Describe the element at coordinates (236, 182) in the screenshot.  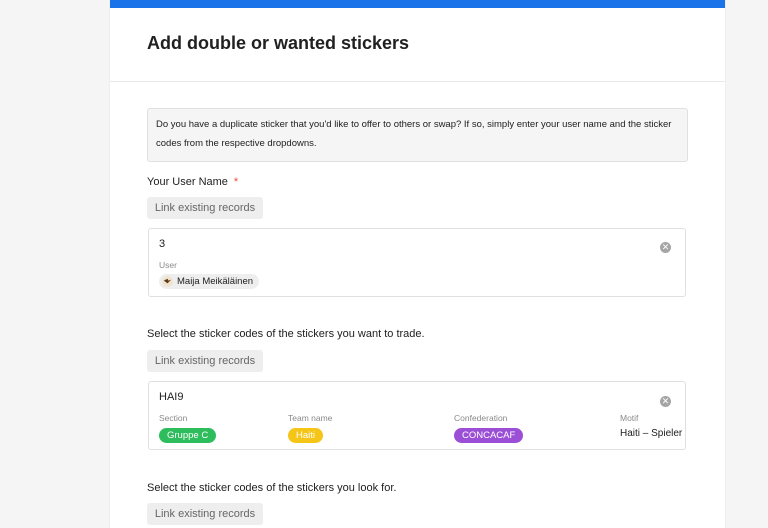
I see `required-marker: *` at that location.